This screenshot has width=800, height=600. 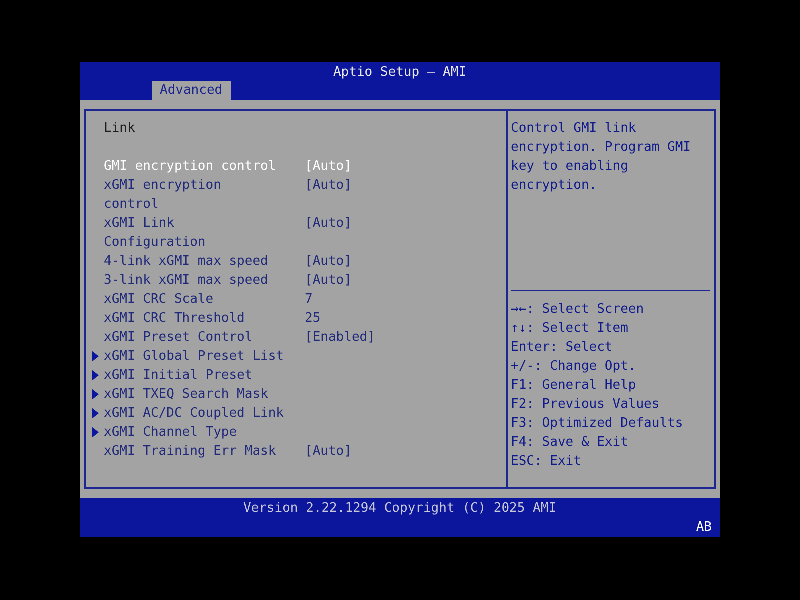 I want to click on window-title: Aptio Setup – AMI, so click(x=400, y=72).